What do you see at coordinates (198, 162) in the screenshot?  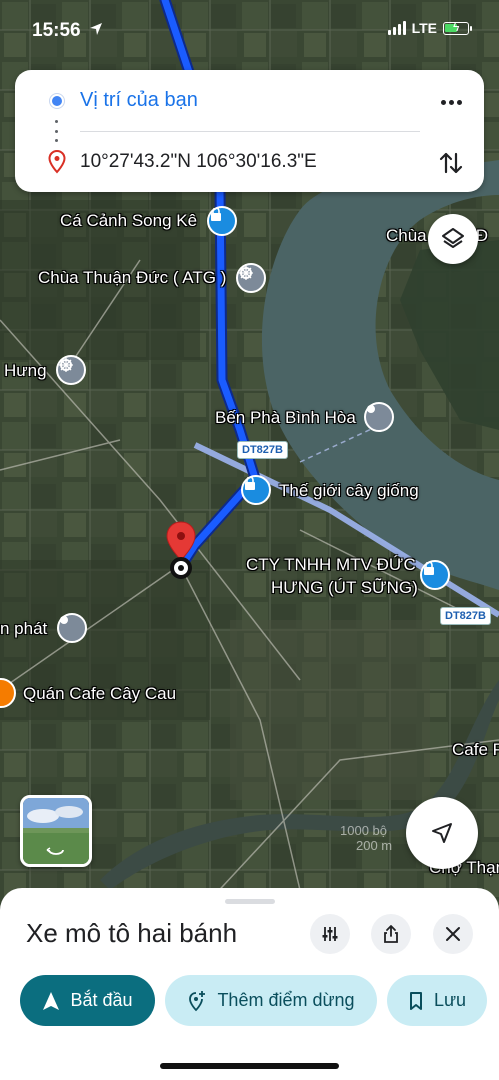 I see `destination-field: 10°27'43.2"N 106°30'16.3"E` at bounding box center [198, 162].